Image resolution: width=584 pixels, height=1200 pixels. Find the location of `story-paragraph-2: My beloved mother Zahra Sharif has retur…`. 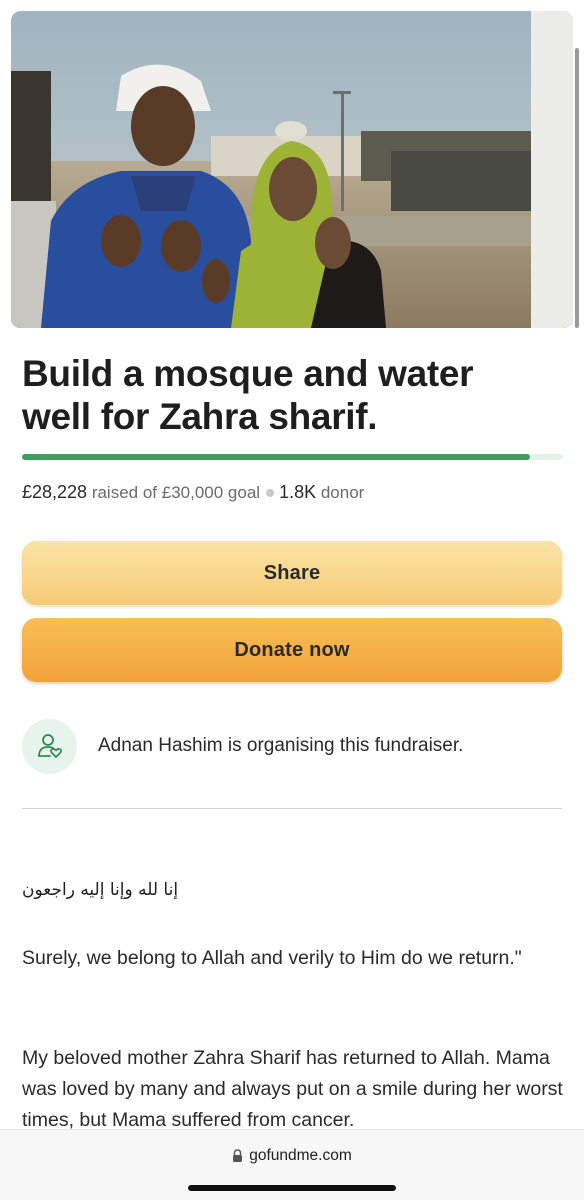

story-paragraph-2: My beloved mother Zahra Sharif has retur… is located at coordinates (292, 1089).